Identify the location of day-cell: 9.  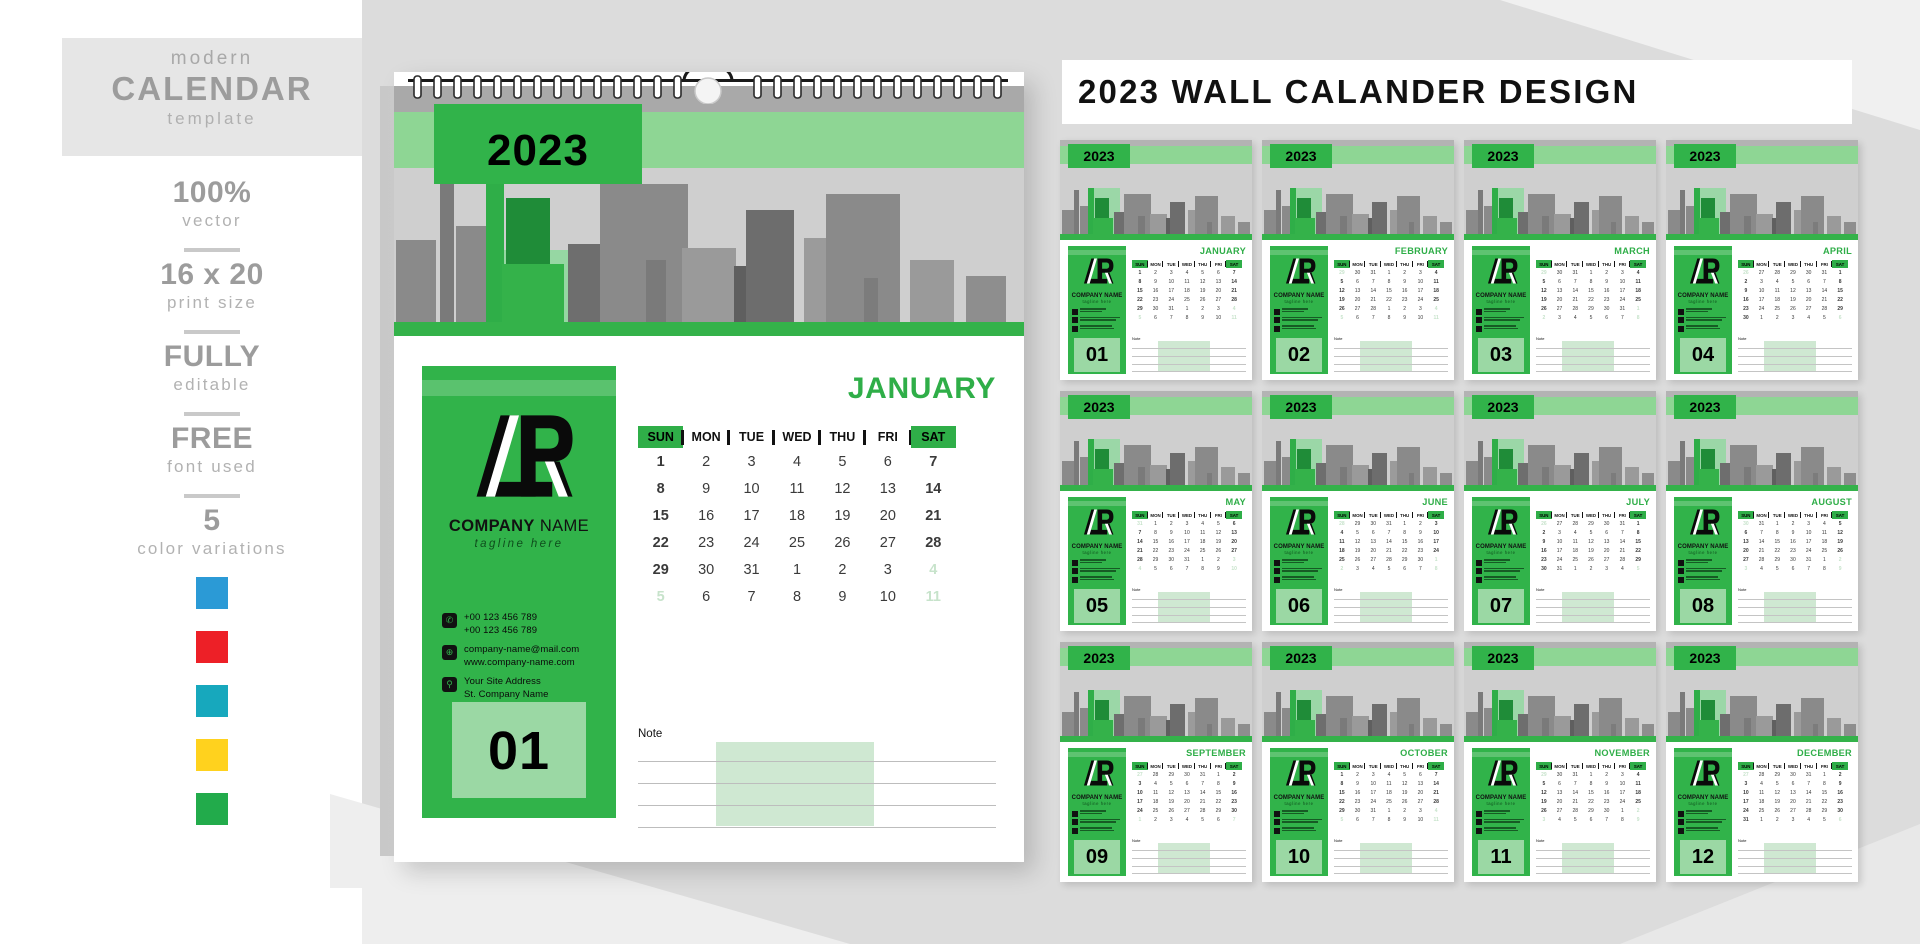
(1746, 290).